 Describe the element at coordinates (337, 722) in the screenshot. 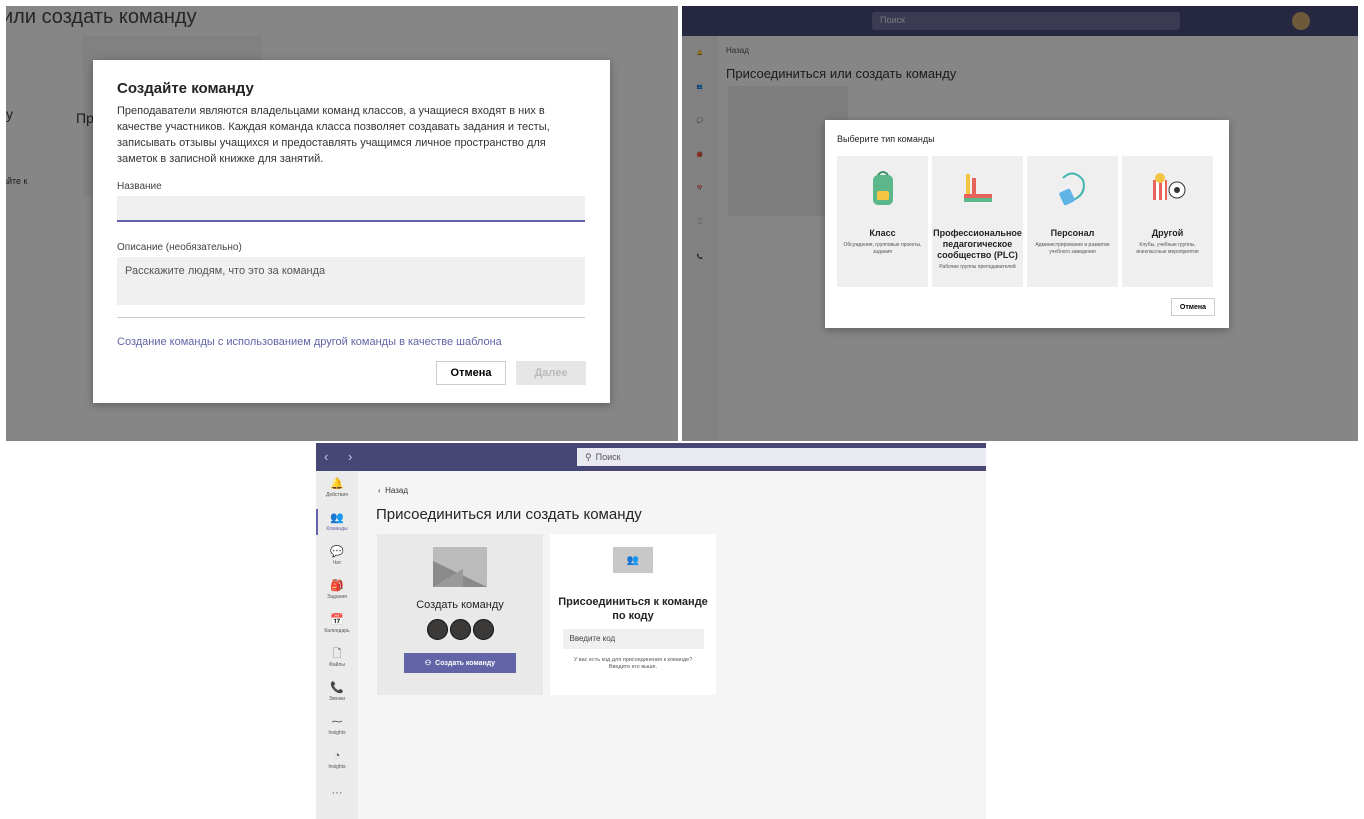

I see `pulse-icon: ⁓` at that location.